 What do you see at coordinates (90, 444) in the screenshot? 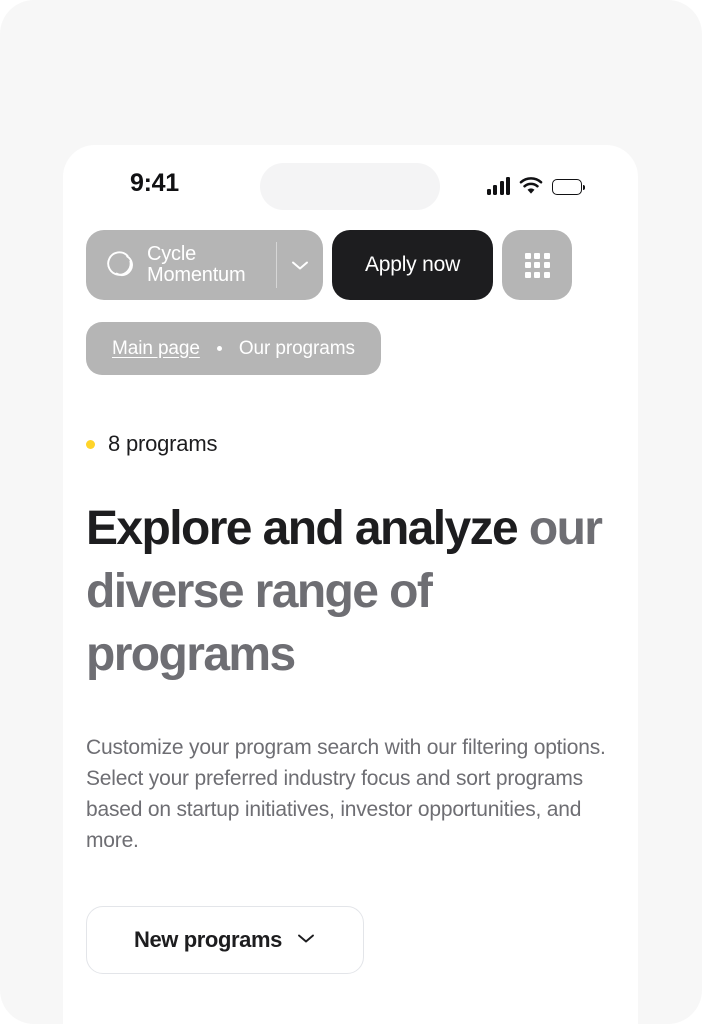
I see `status-dot-icon` at bounding box center [90, 444].